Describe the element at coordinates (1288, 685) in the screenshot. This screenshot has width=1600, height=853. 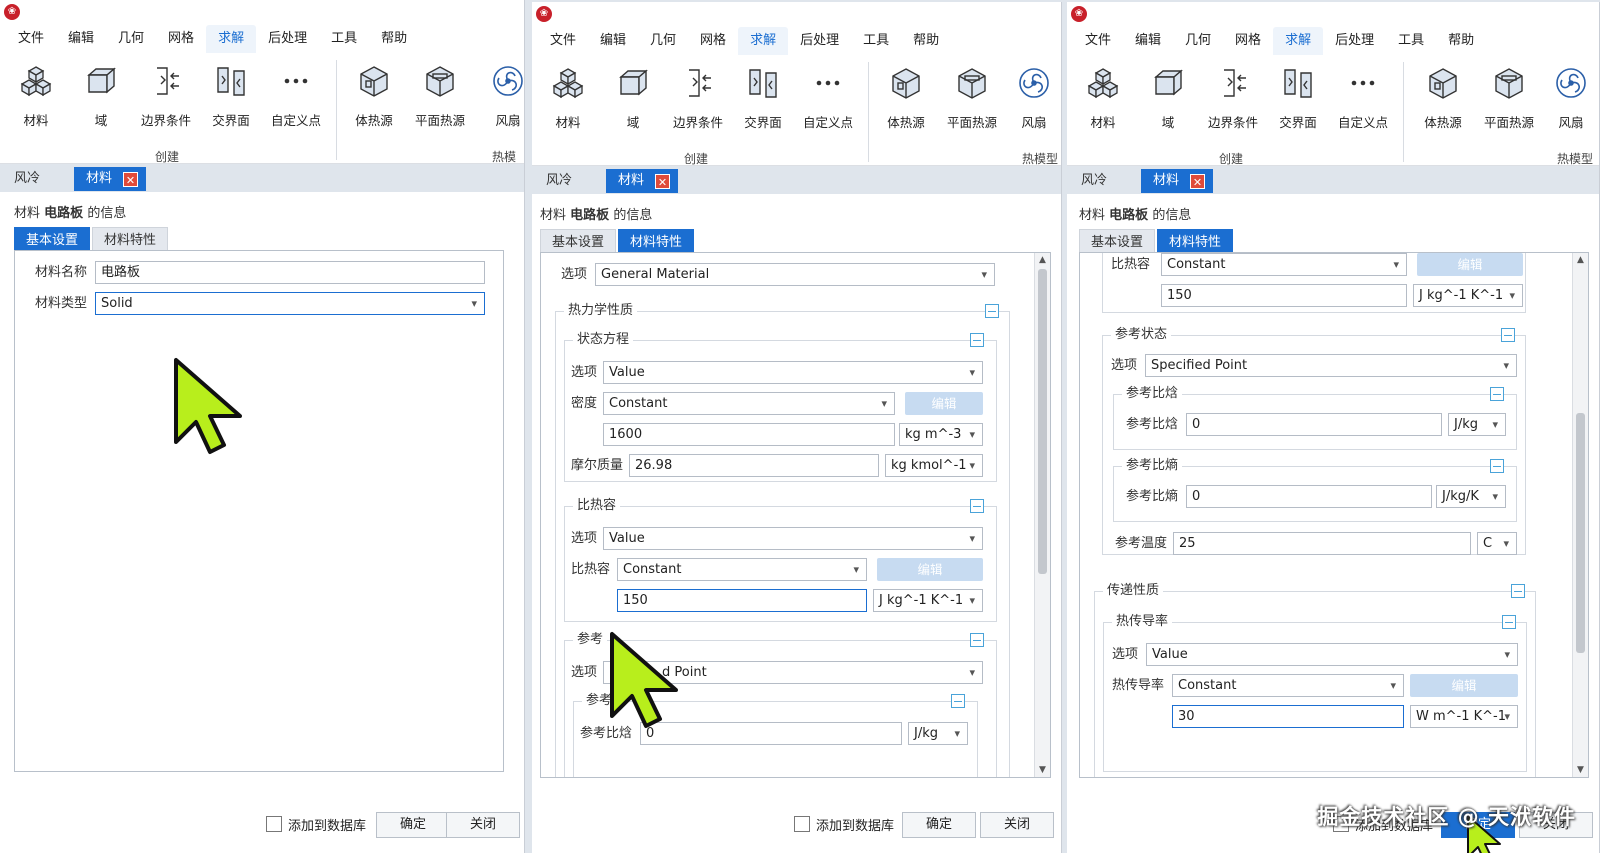
I see `k-mode-select: Constant` at that location.